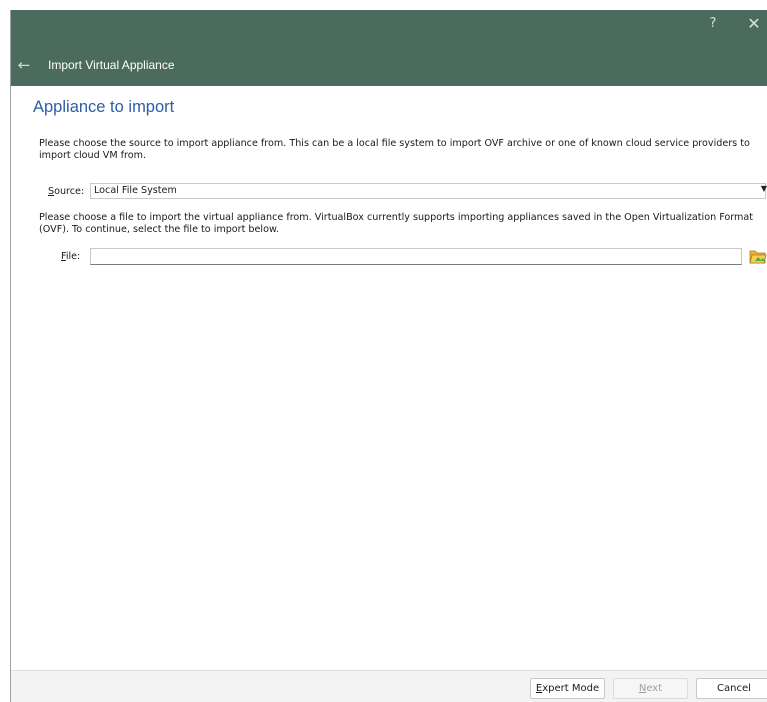 The image size is (767, 702). What do you see at coordinates (763, 188) in the screenshot?
I see `chevron-down-icon: ▼` at bounding box center [763, 188].